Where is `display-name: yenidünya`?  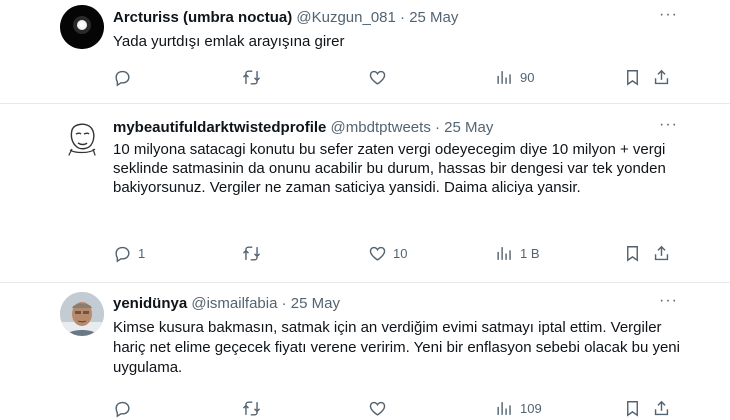
display-name: yenidünya is located at coordinates (150, 303).